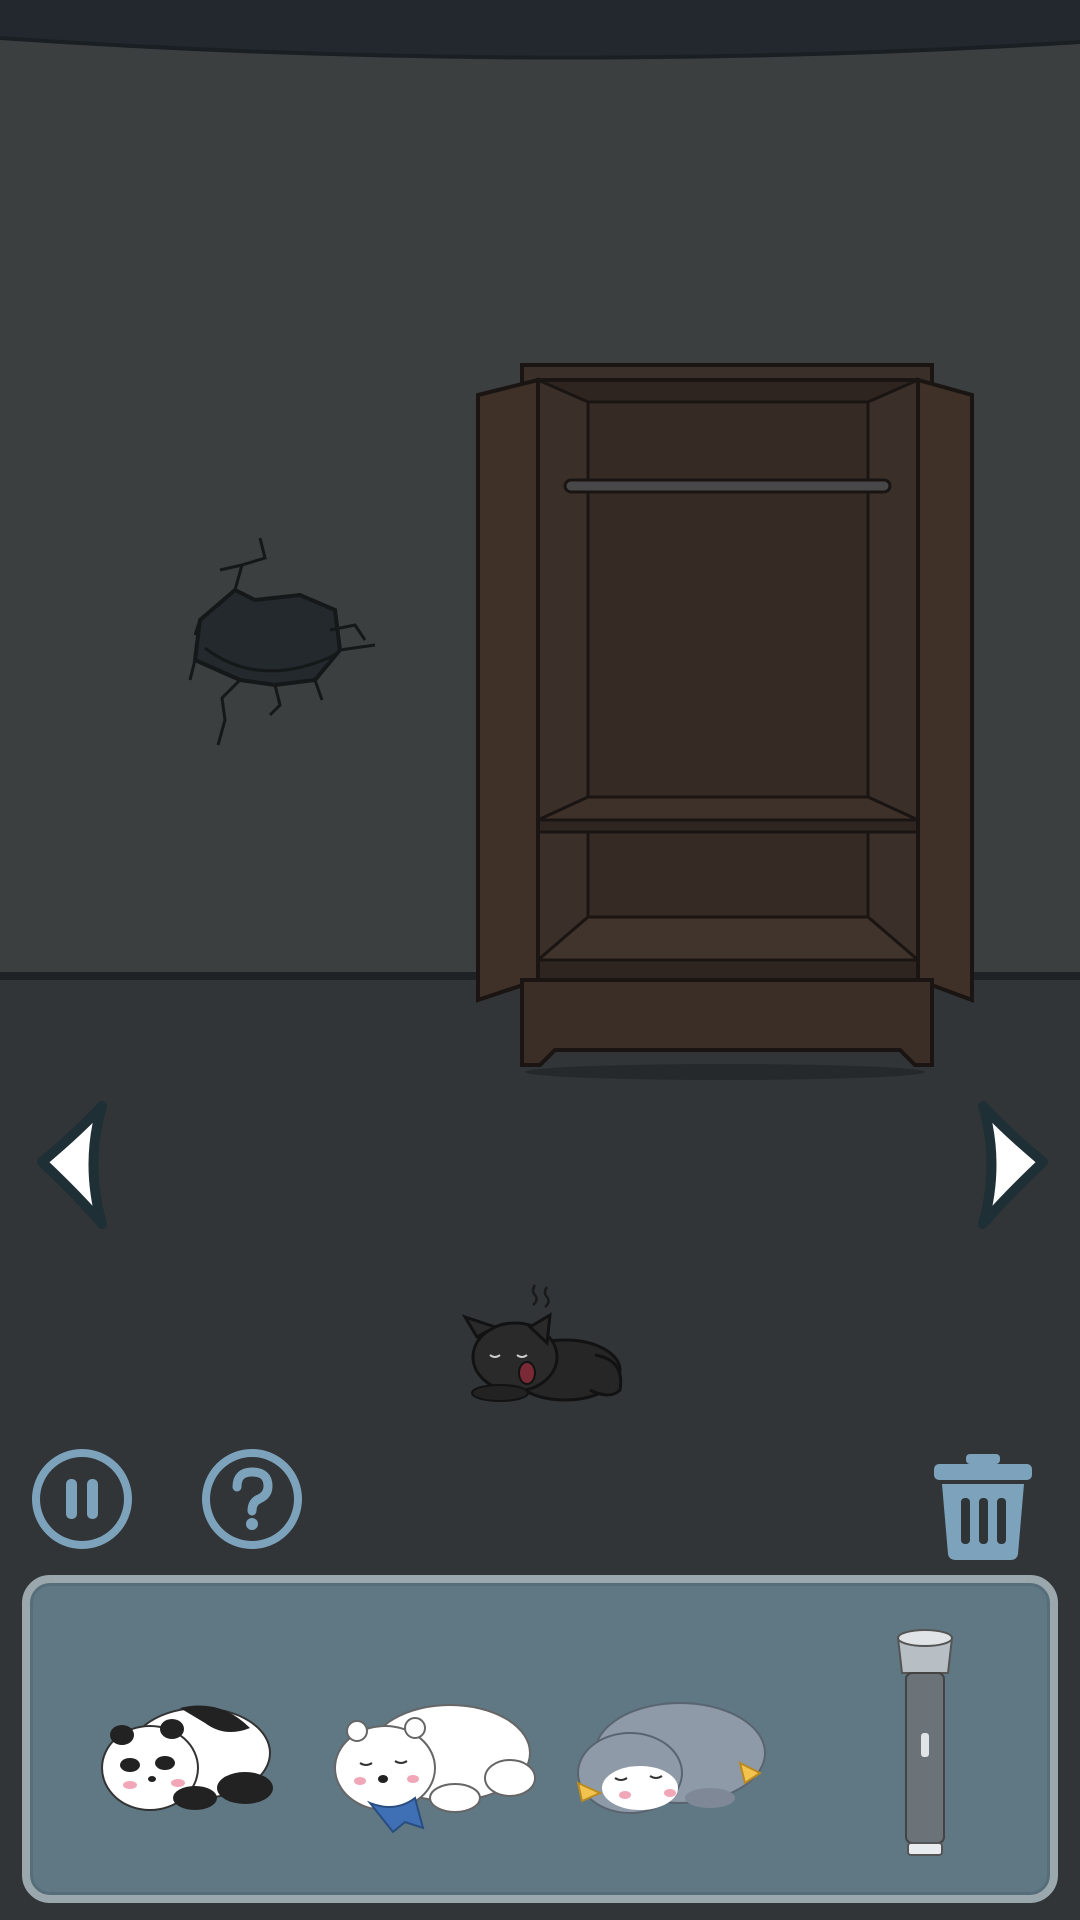 The image size is (1080, 1920). Describe the element at coordinates (540, 30) in the screenshot. I see `ceiling-edge` at that location.